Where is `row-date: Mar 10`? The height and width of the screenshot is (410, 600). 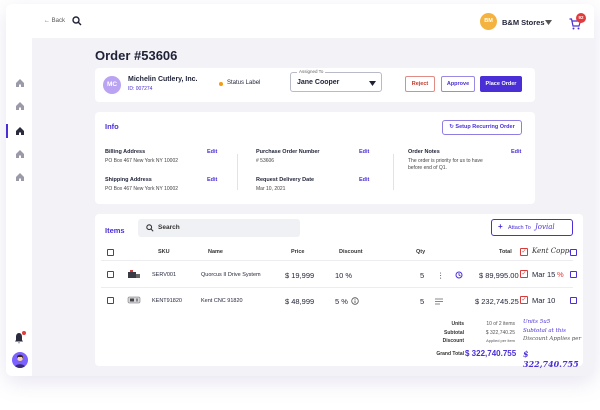 row-date: Mar 10 is located at coordinates (544, 300).